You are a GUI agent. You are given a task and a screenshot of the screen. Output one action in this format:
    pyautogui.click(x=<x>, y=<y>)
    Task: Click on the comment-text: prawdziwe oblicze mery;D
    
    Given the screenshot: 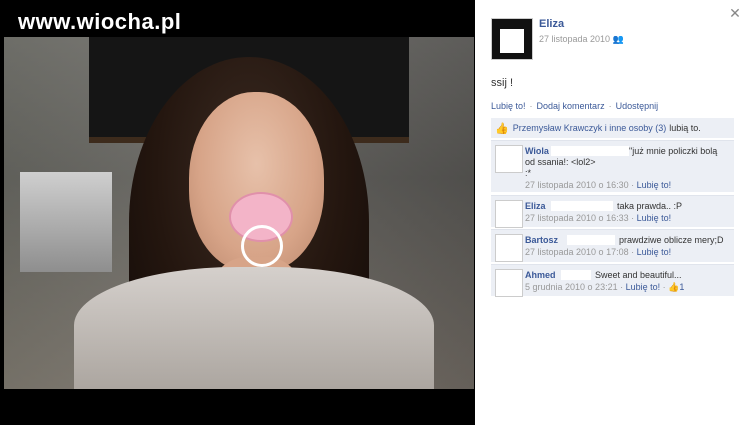 What is the action you would take?
    pyautogui.click(x=671, y=240)
    